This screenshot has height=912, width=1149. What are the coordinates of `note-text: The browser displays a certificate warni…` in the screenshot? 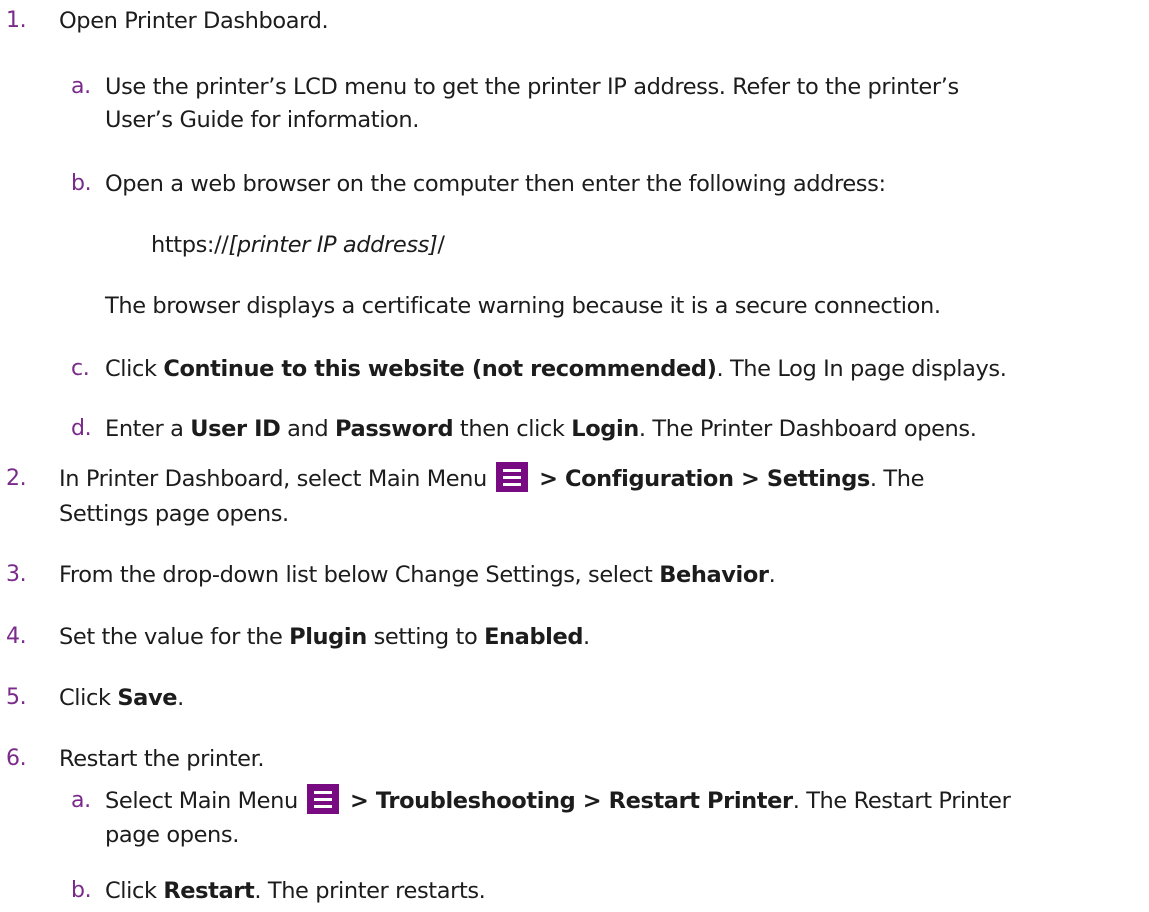 It's located at (523, 306).